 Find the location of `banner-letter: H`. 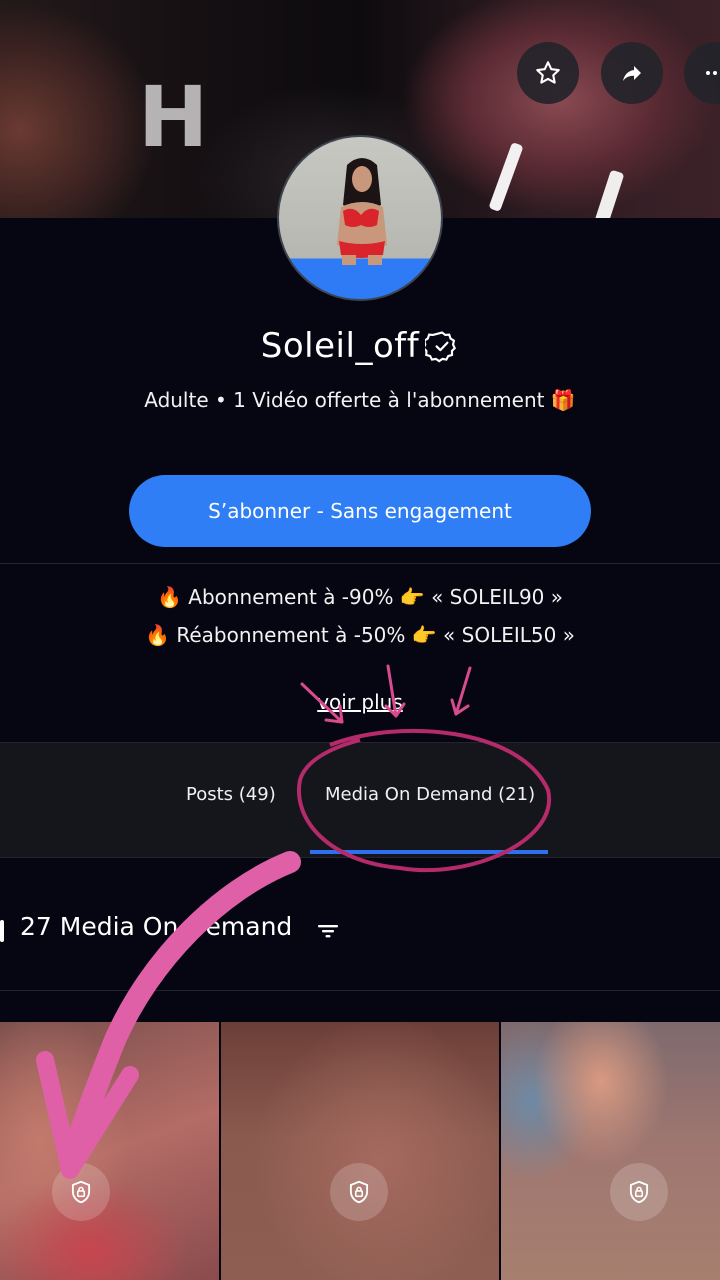

banner-letter: H is located at coordinates (173, 117).